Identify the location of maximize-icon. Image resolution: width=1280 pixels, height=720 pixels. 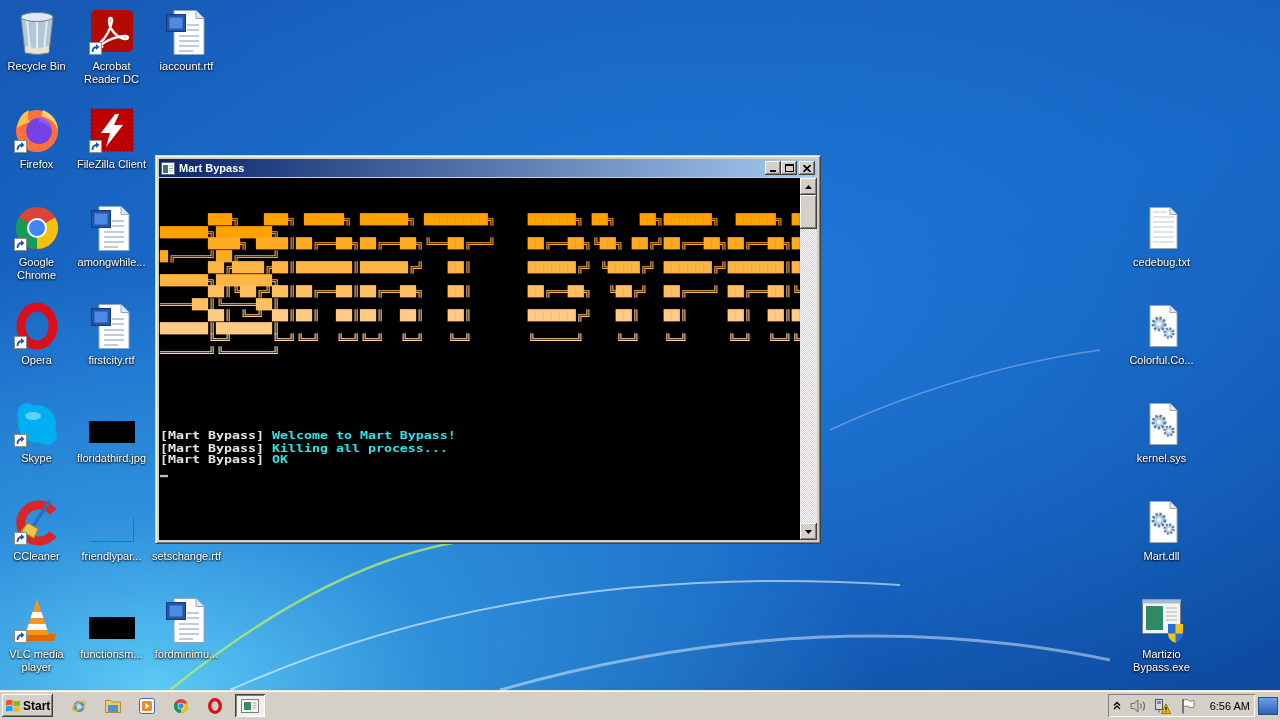
(789, 168).